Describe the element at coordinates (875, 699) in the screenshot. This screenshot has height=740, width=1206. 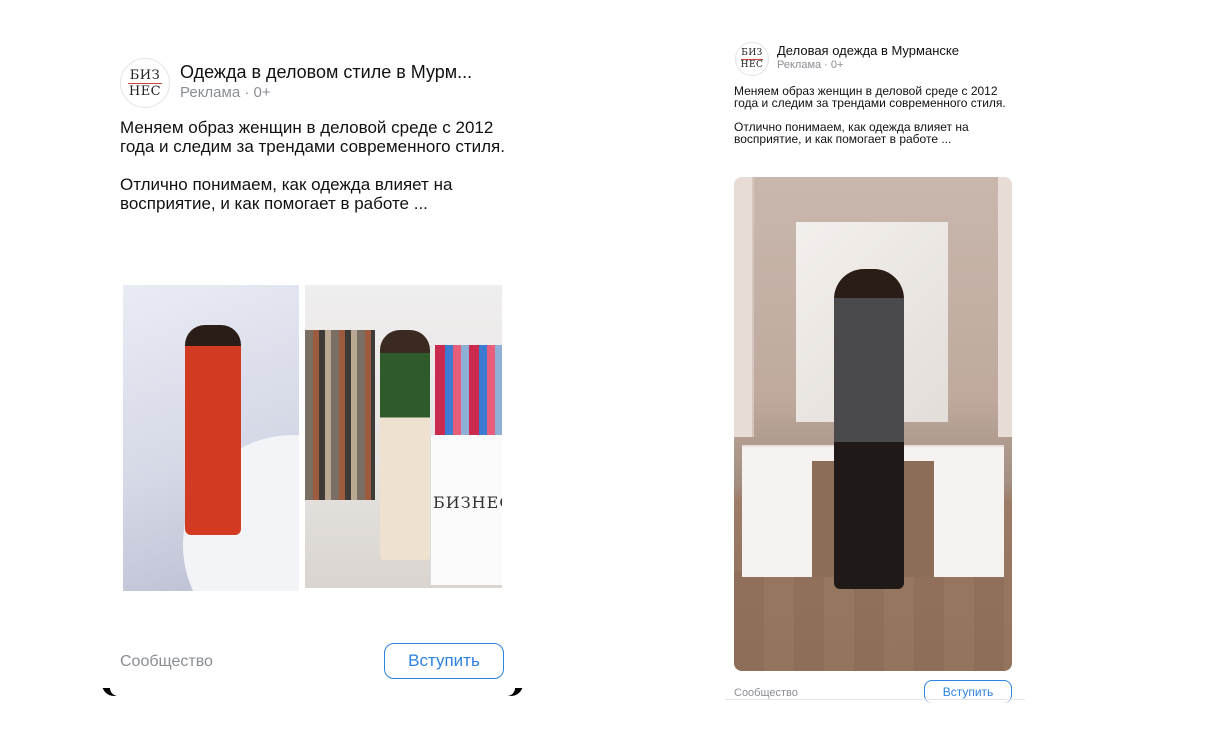
I see `divider` at that location.